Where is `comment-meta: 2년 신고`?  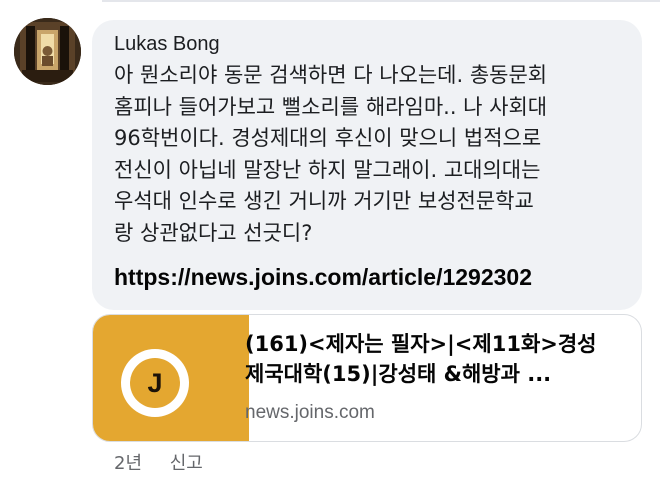 comment-meta: 2년 신고 is located at coordinates (158, 464).